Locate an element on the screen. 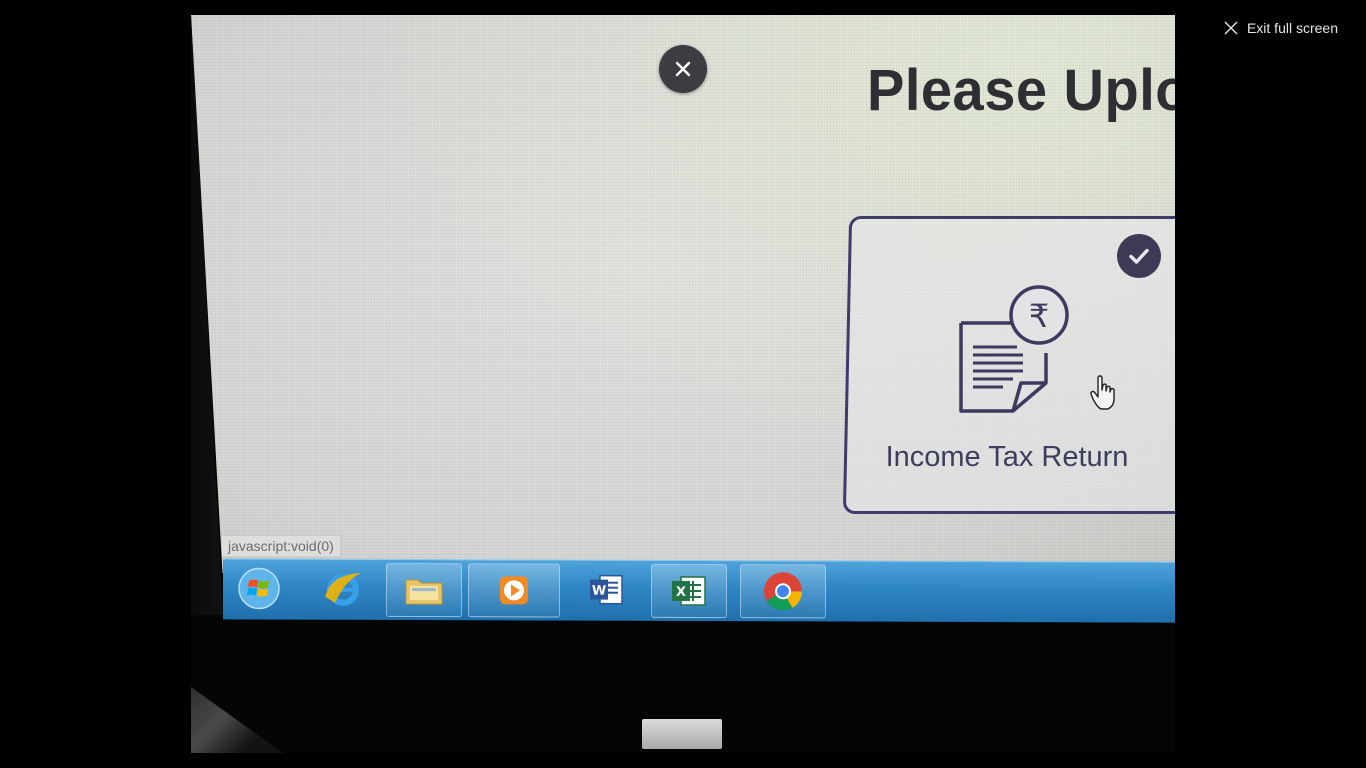  excel-icon: X is located at coordinates (689, 591).